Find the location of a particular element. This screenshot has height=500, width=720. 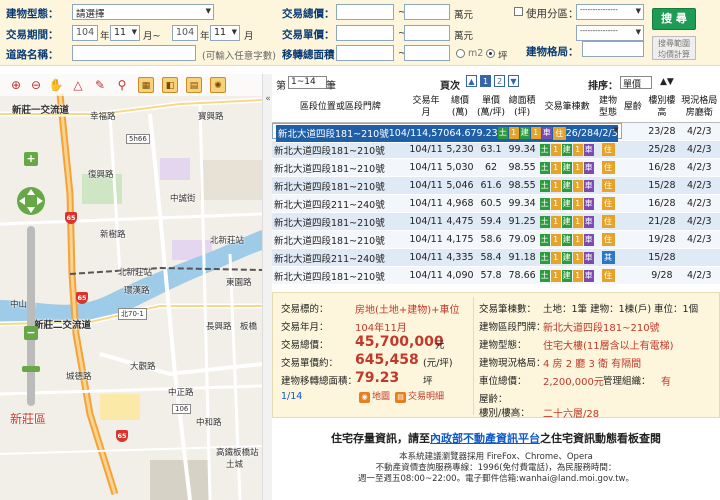

cell-total: 5,046 is located at coordinates (460, 185).